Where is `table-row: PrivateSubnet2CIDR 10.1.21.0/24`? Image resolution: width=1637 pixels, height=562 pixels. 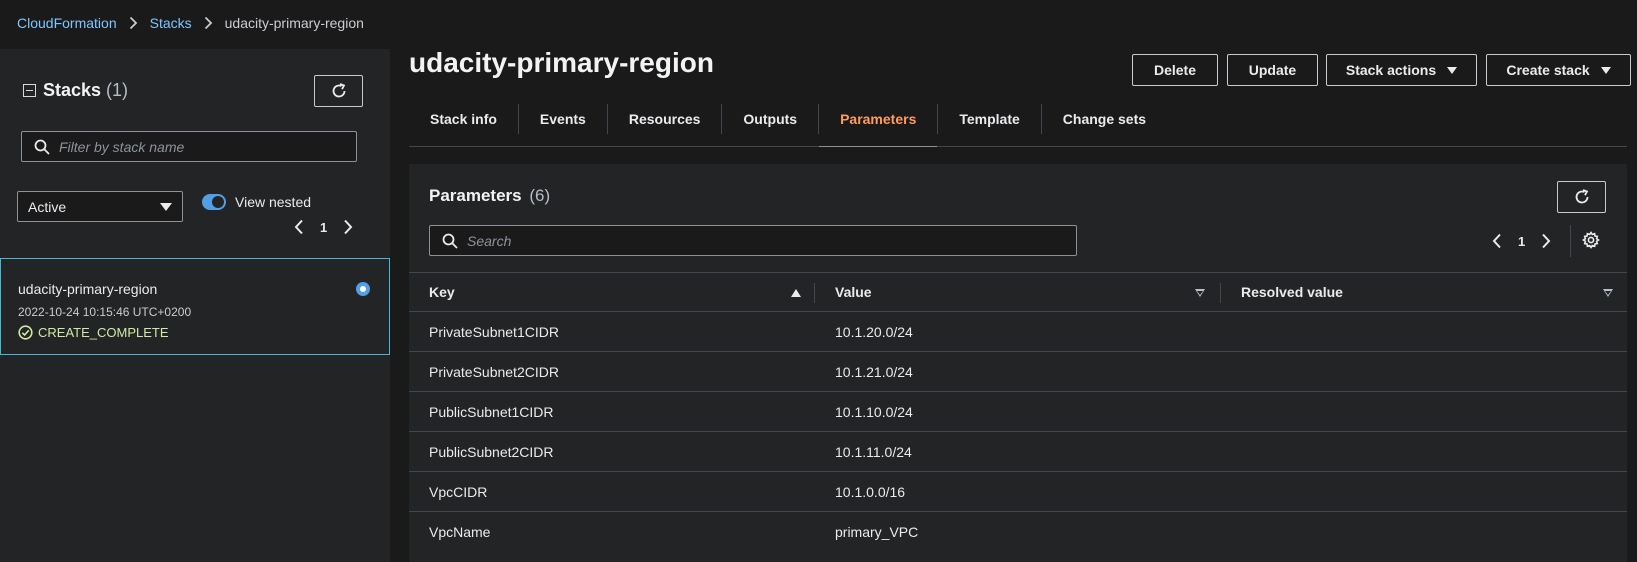 table-row: PrivateSubnet2CIDR 10.1.21.0/24 is located at coordinates (1018, 372).